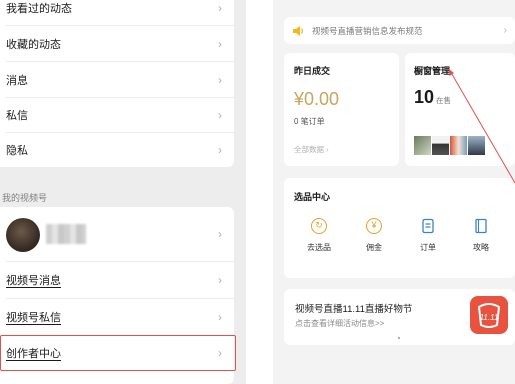 The image size is (515, 384). Describe the element at coordinates (117, 149) in the screenshot. I see `settings-item-privacy: 隐私 ›` at that location.